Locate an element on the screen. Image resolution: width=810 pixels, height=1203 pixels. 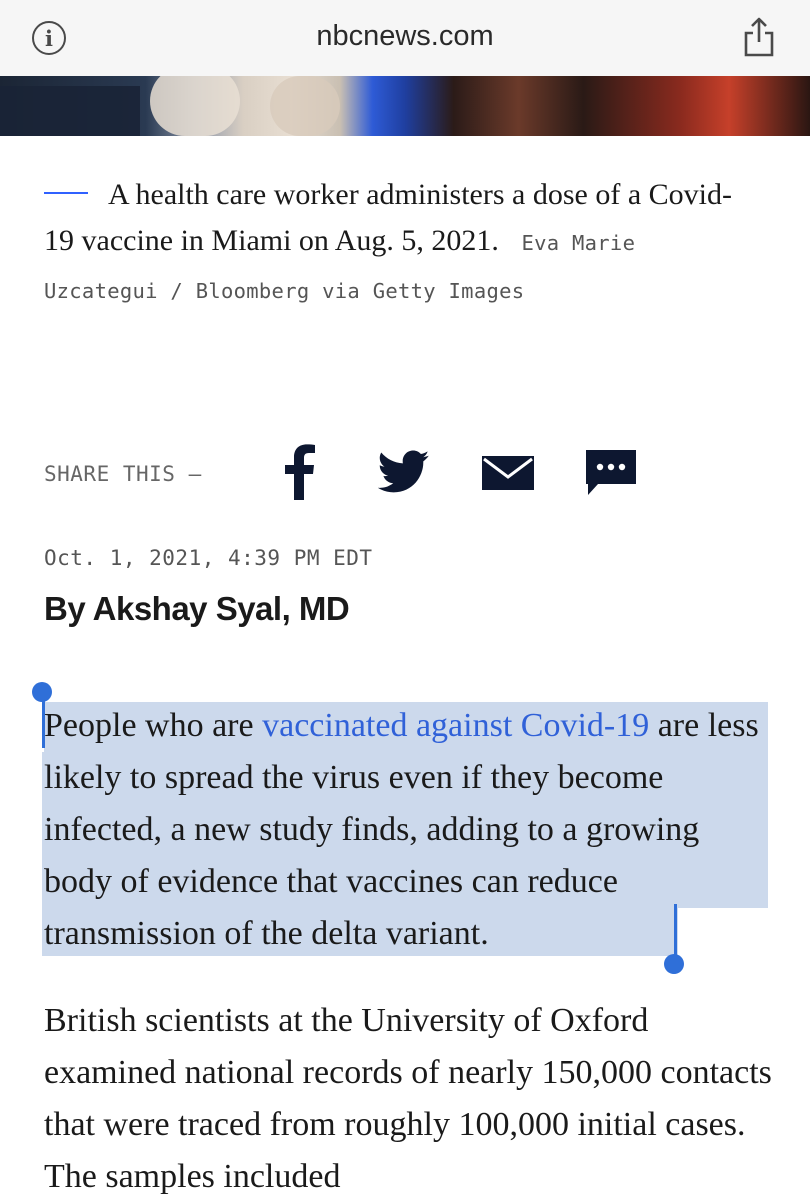
share-bar: SHARE THIS — is located at coordinates (364, 475).